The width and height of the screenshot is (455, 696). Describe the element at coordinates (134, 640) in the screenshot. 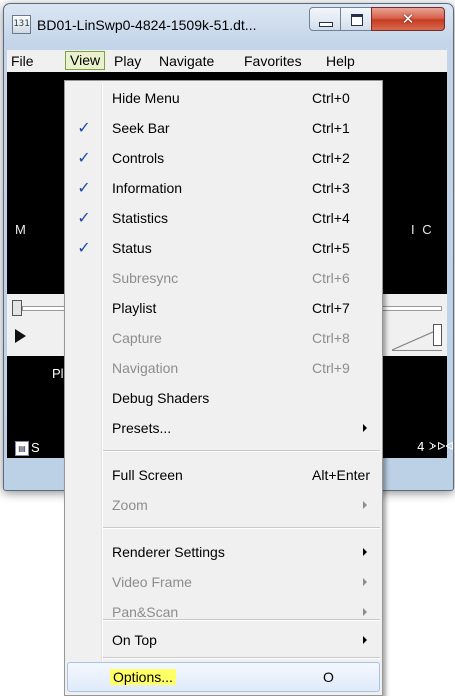

I see `menu-item-label: On Top` at that location.